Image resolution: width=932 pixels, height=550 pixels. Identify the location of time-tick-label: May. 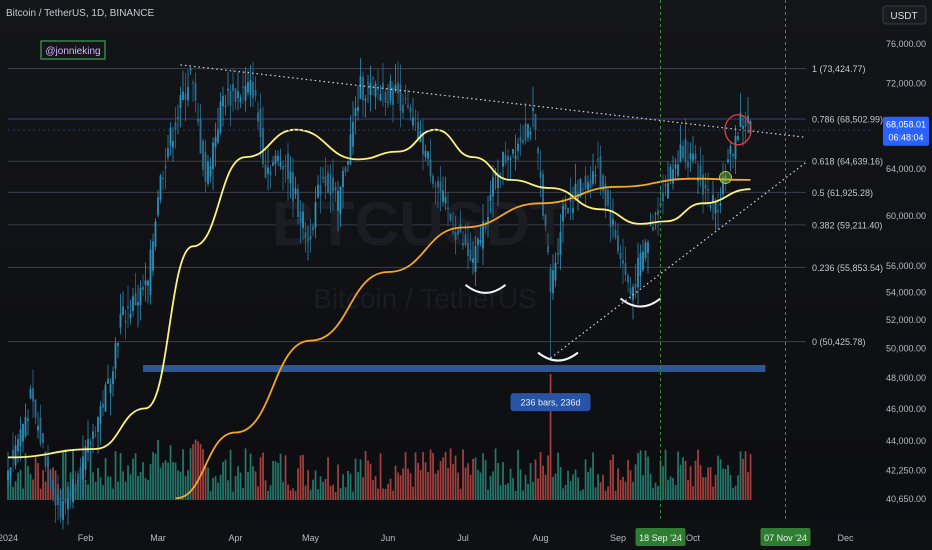
(311, 538).